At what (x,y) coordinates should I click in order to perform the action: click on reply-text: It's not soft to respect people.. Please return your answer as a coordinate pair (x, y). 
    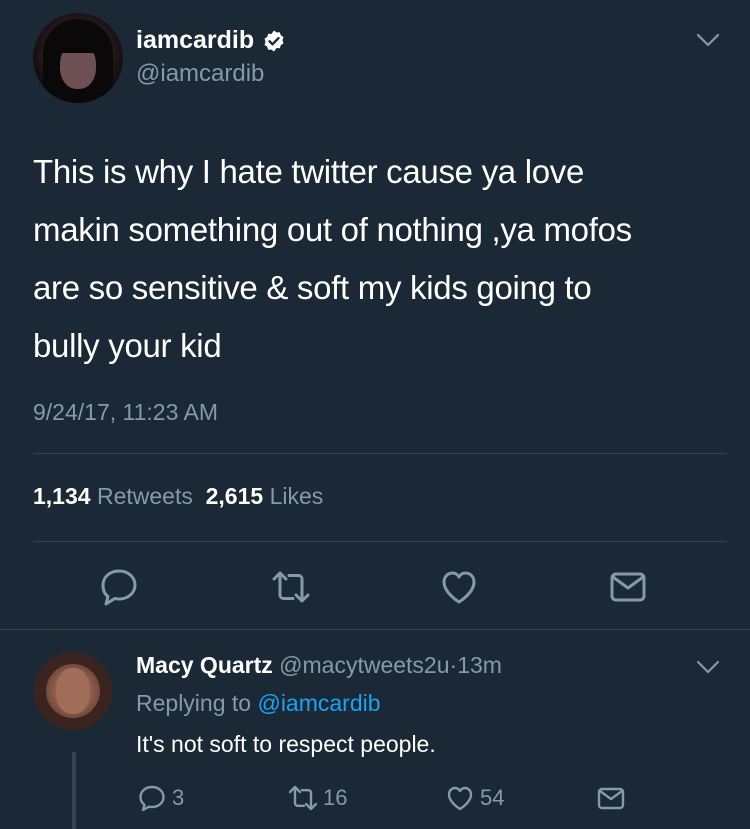
    Looking at the image, I should click on (286, 744).